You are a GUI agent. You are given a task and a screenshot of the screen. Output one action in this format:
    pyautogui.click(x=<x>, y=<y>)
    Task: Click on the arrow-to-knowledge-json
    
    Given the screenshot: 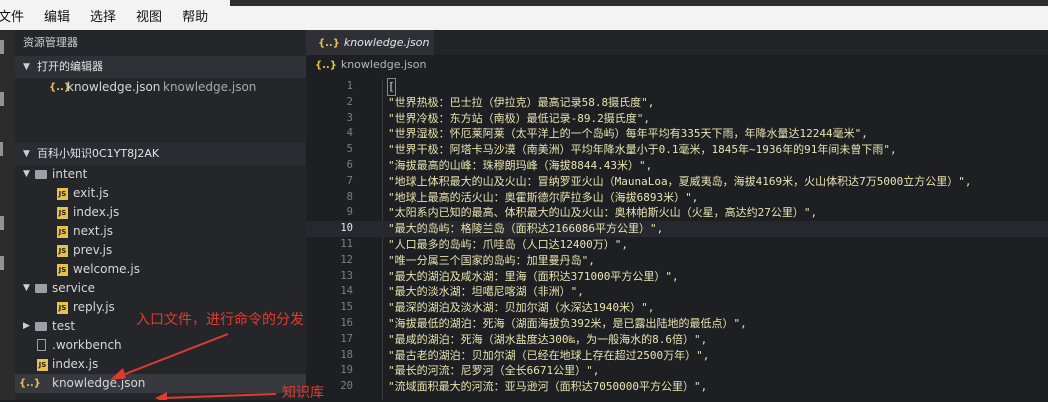 What is the action you would take?
    pyautogui.click(x=216, y=396)
    